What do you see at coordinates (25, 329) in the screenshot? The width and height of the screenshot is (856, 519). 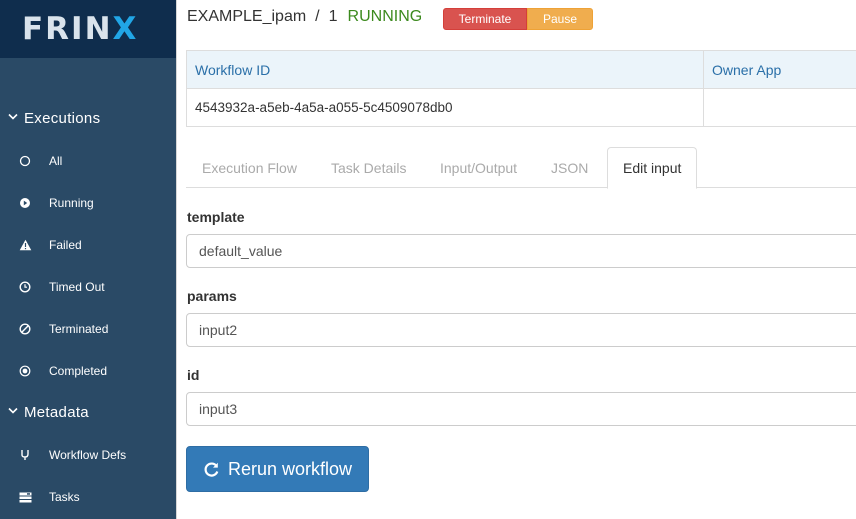 I see `ban-icon` at bounding box center [25, 329].